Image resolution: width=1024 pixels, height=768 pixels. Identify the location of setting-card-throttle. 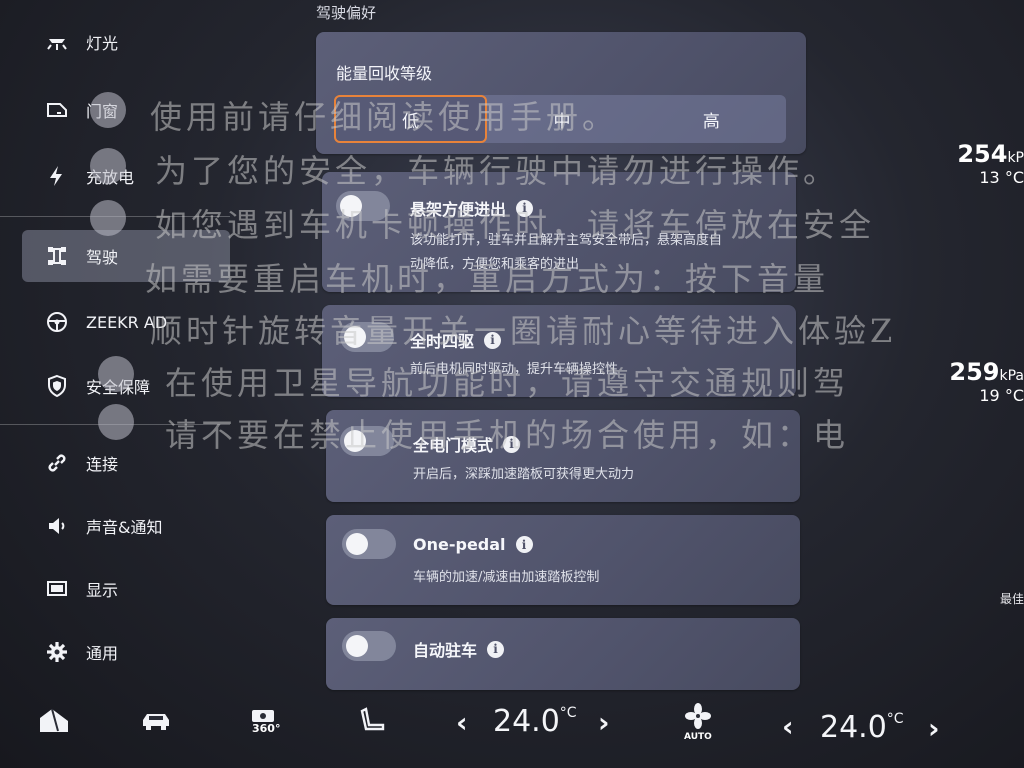
(563, 456).